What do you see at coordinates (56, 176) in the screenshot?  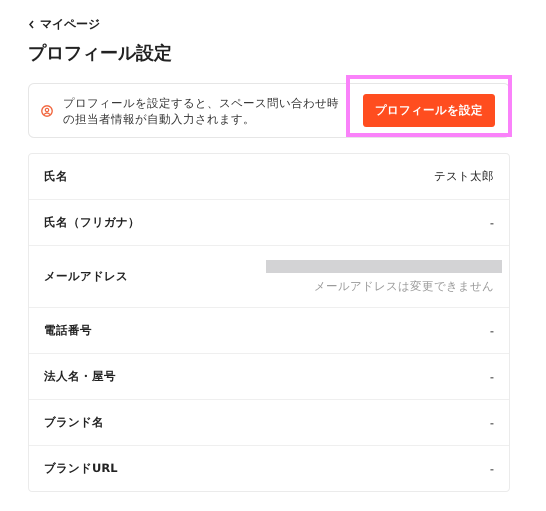 I see `field-label: 氏名` at bounding box center [56, 176].